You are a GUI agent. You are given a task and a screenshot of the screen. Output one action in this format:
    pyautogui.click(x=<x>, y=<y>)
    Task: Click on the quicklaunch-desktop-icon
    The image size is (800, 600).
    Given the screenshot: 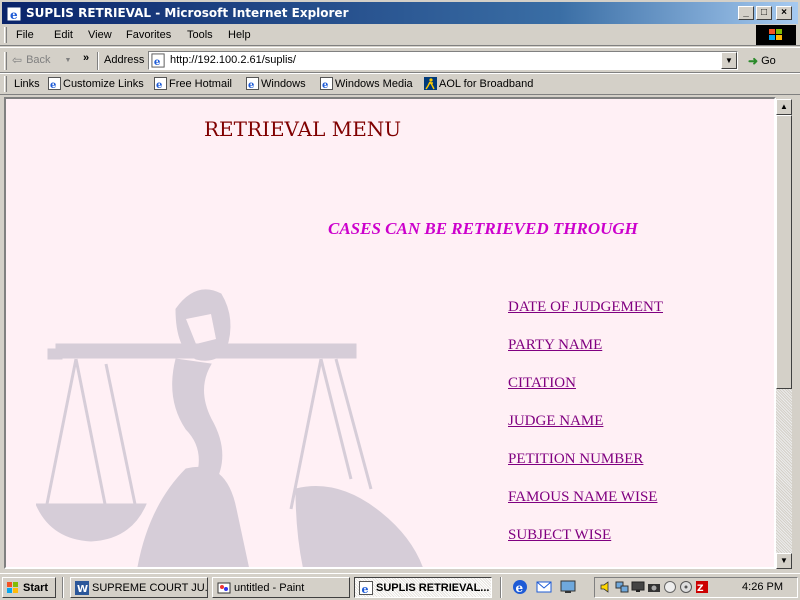 What is the action you would take?
    pyautogui.click(x=568, y=587)
    